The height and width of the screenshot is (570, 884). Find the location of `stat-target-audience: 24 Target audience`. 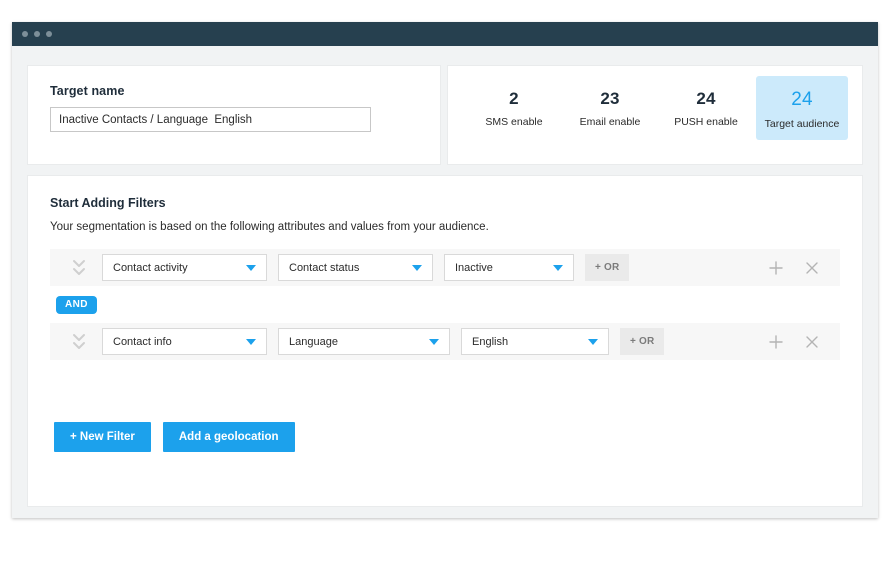

stat-target-audience: 24 Target audience is located at coordinates (802, 108).